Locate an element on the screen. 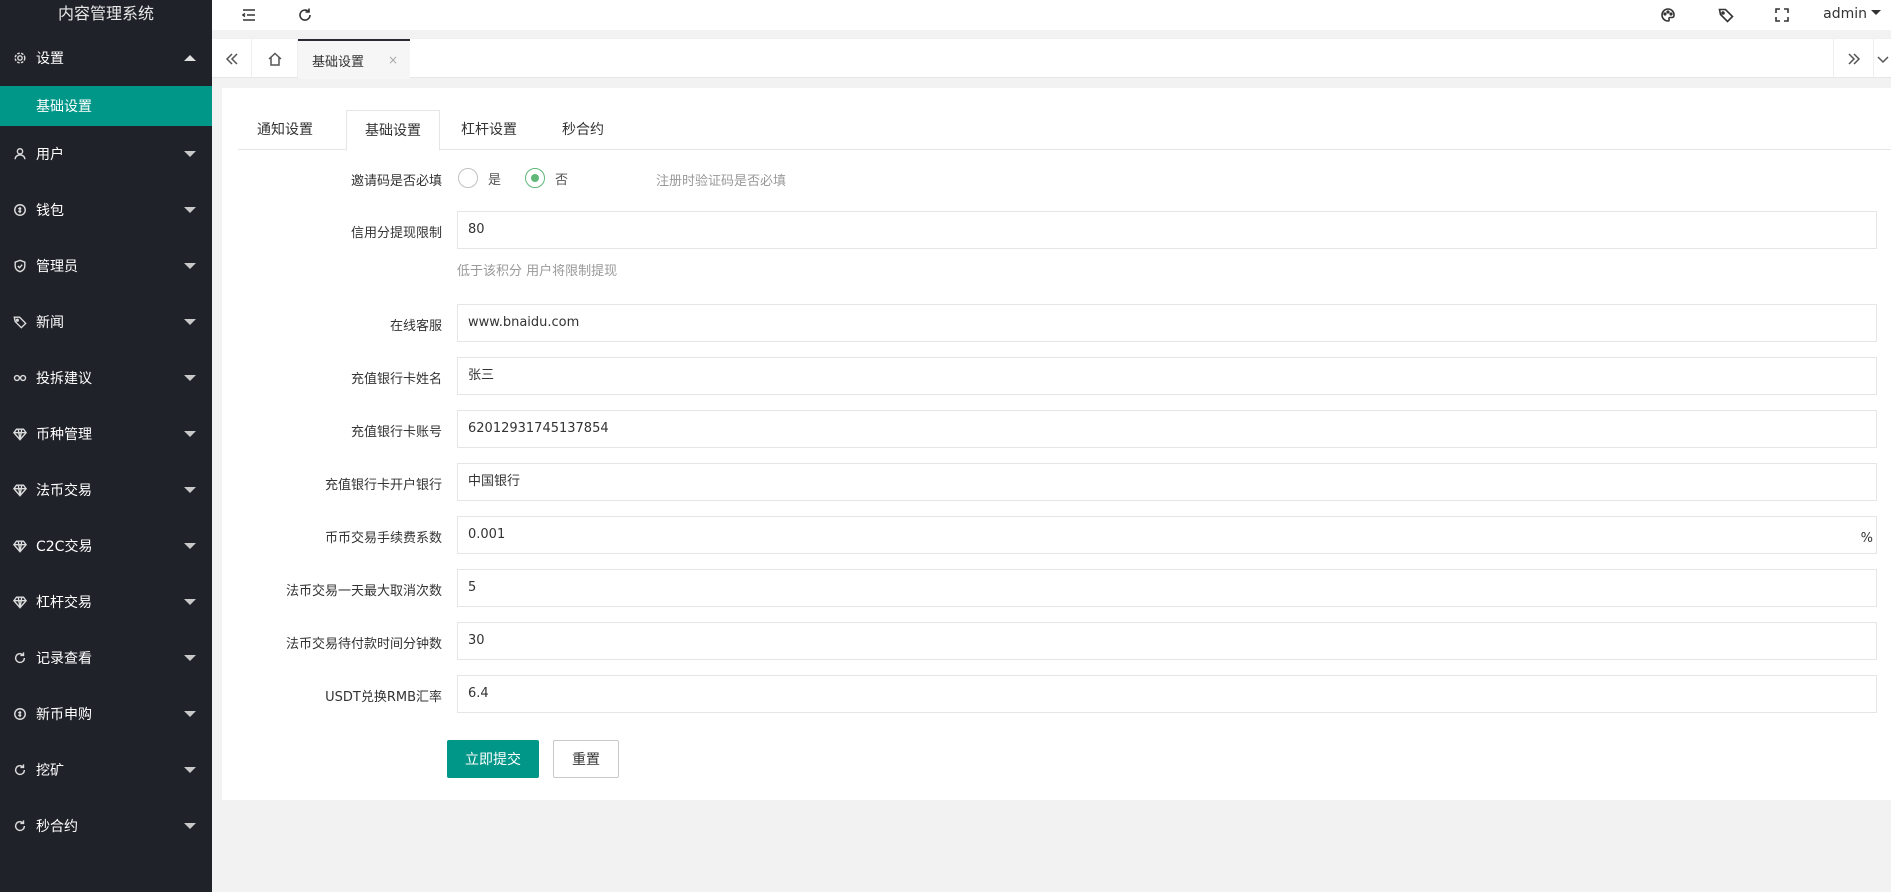 The height and width of the screenshot is (892, 1891). tab-basic-settings-active: 基础设置 is located at coordinates (393, 130).